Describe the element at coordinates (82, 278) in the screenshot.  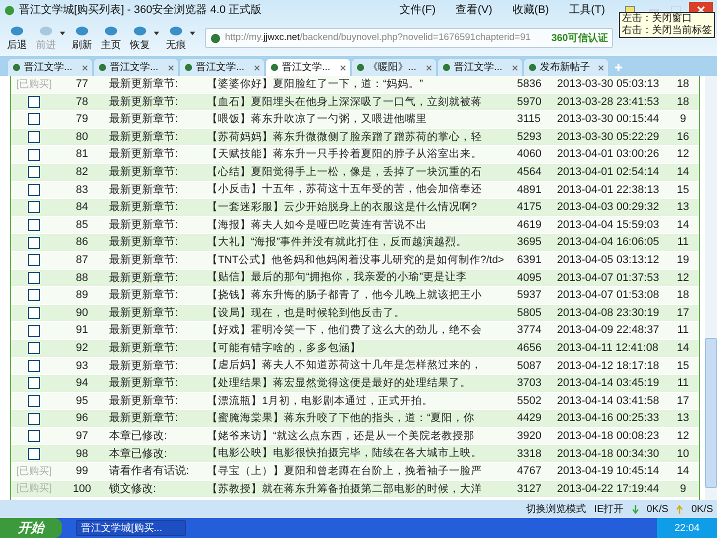
I see `chapter-number: 88` at that location.